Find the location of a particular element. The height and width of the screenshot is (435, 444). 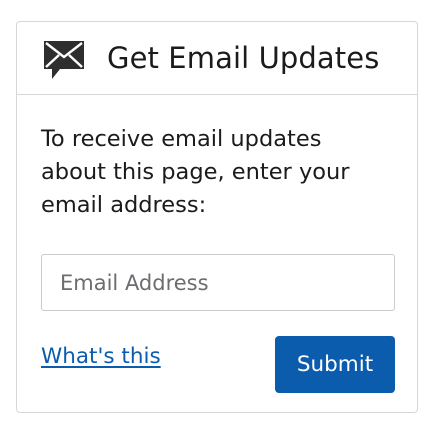

email-speech-bubble-icon is located at coordinates (64, 60).